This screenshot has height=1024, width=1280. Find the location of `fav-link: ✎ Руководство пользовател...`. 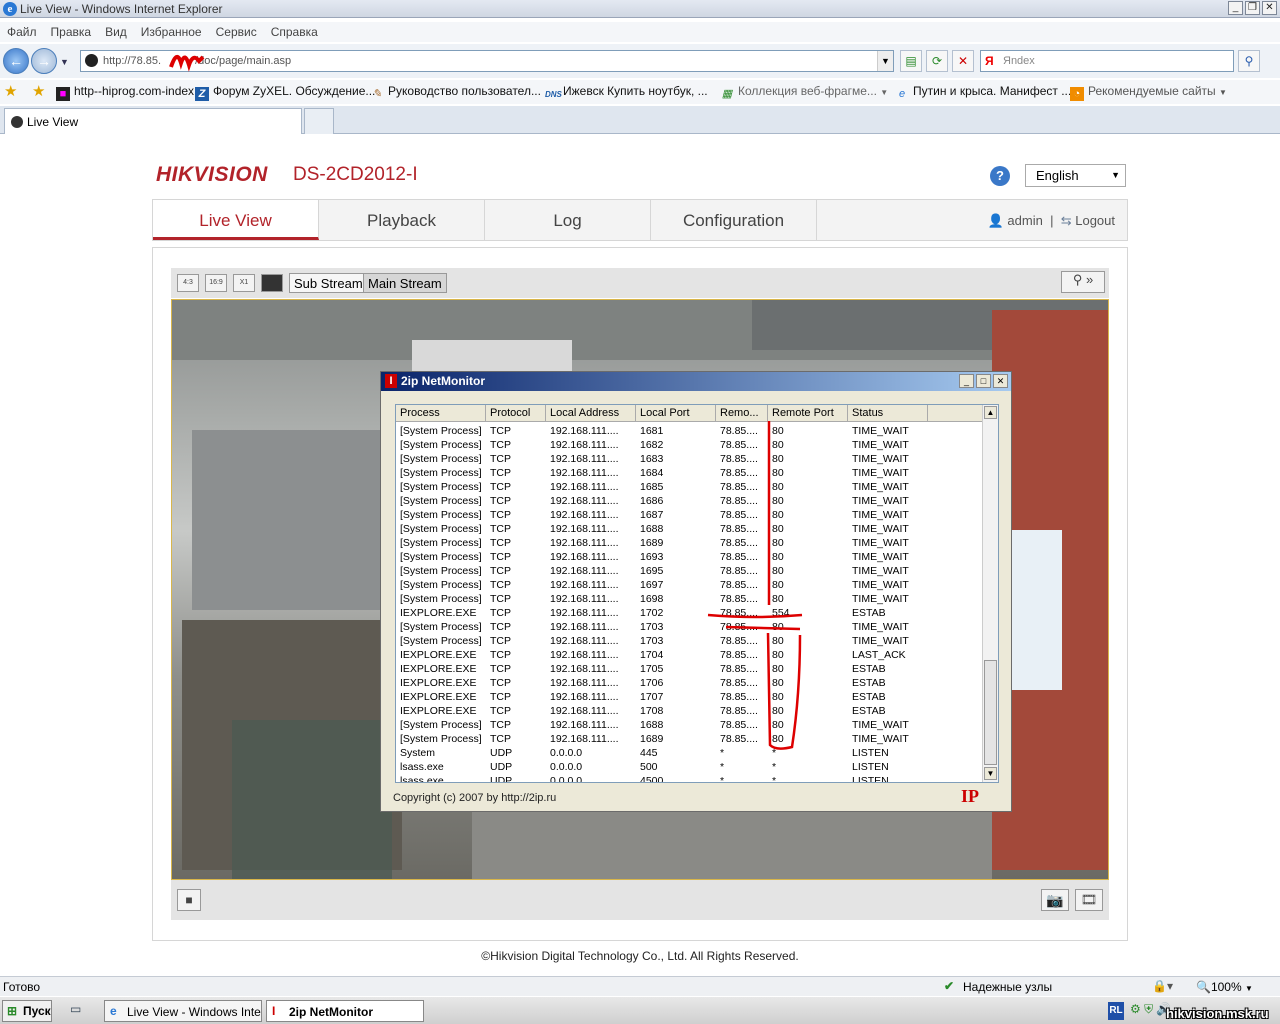

fav-link: ✎ Руководство пользовател... is located at coordinates (455, 92).